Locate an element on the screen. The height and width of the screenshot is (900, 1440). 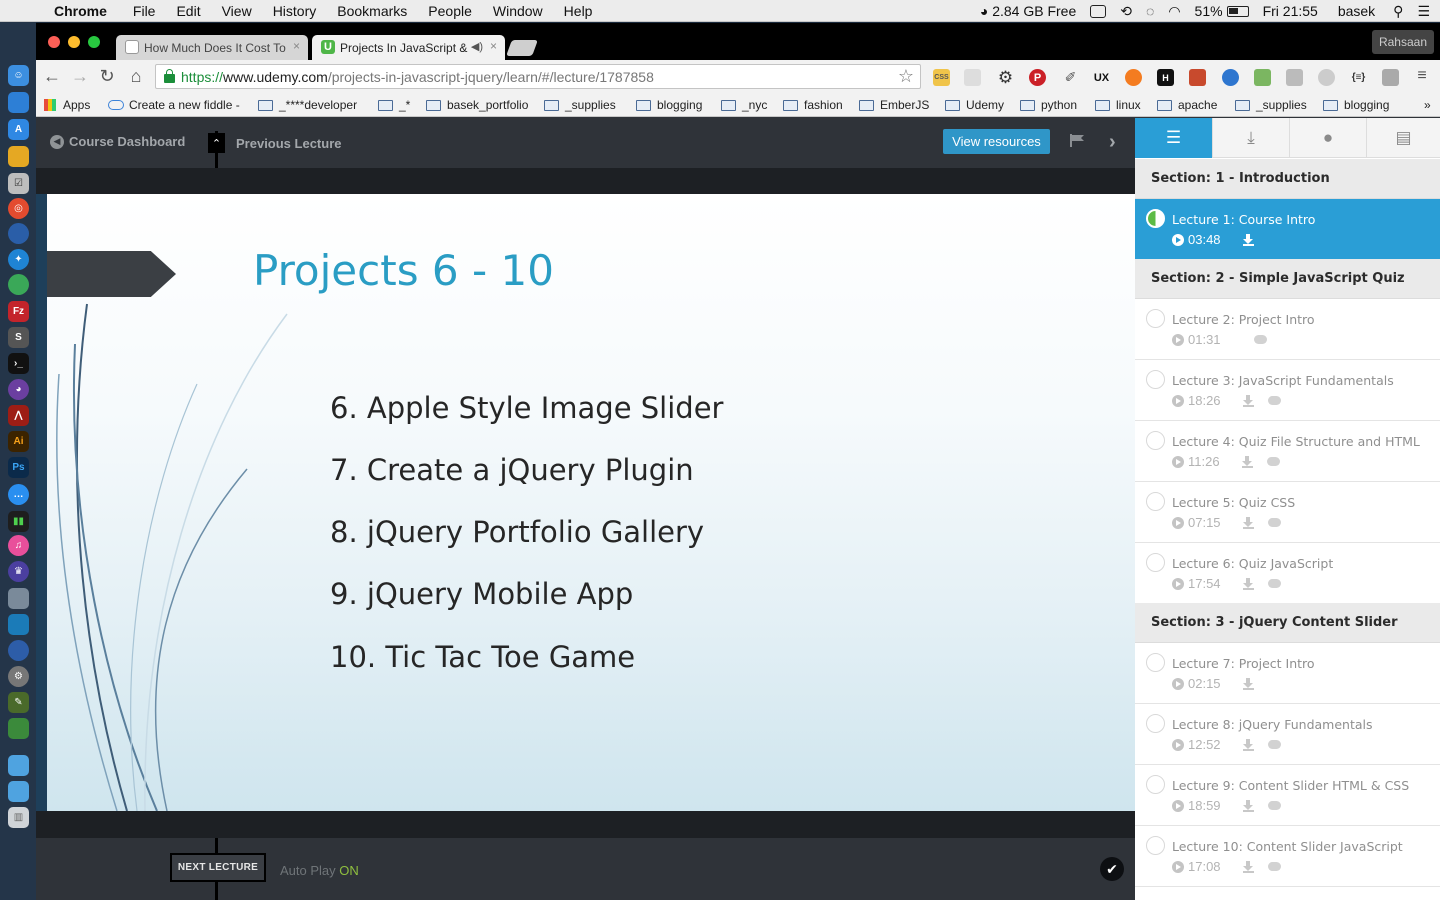
tab-curriculum-list-icon: ☰ is located at coordinates (1173, 138).